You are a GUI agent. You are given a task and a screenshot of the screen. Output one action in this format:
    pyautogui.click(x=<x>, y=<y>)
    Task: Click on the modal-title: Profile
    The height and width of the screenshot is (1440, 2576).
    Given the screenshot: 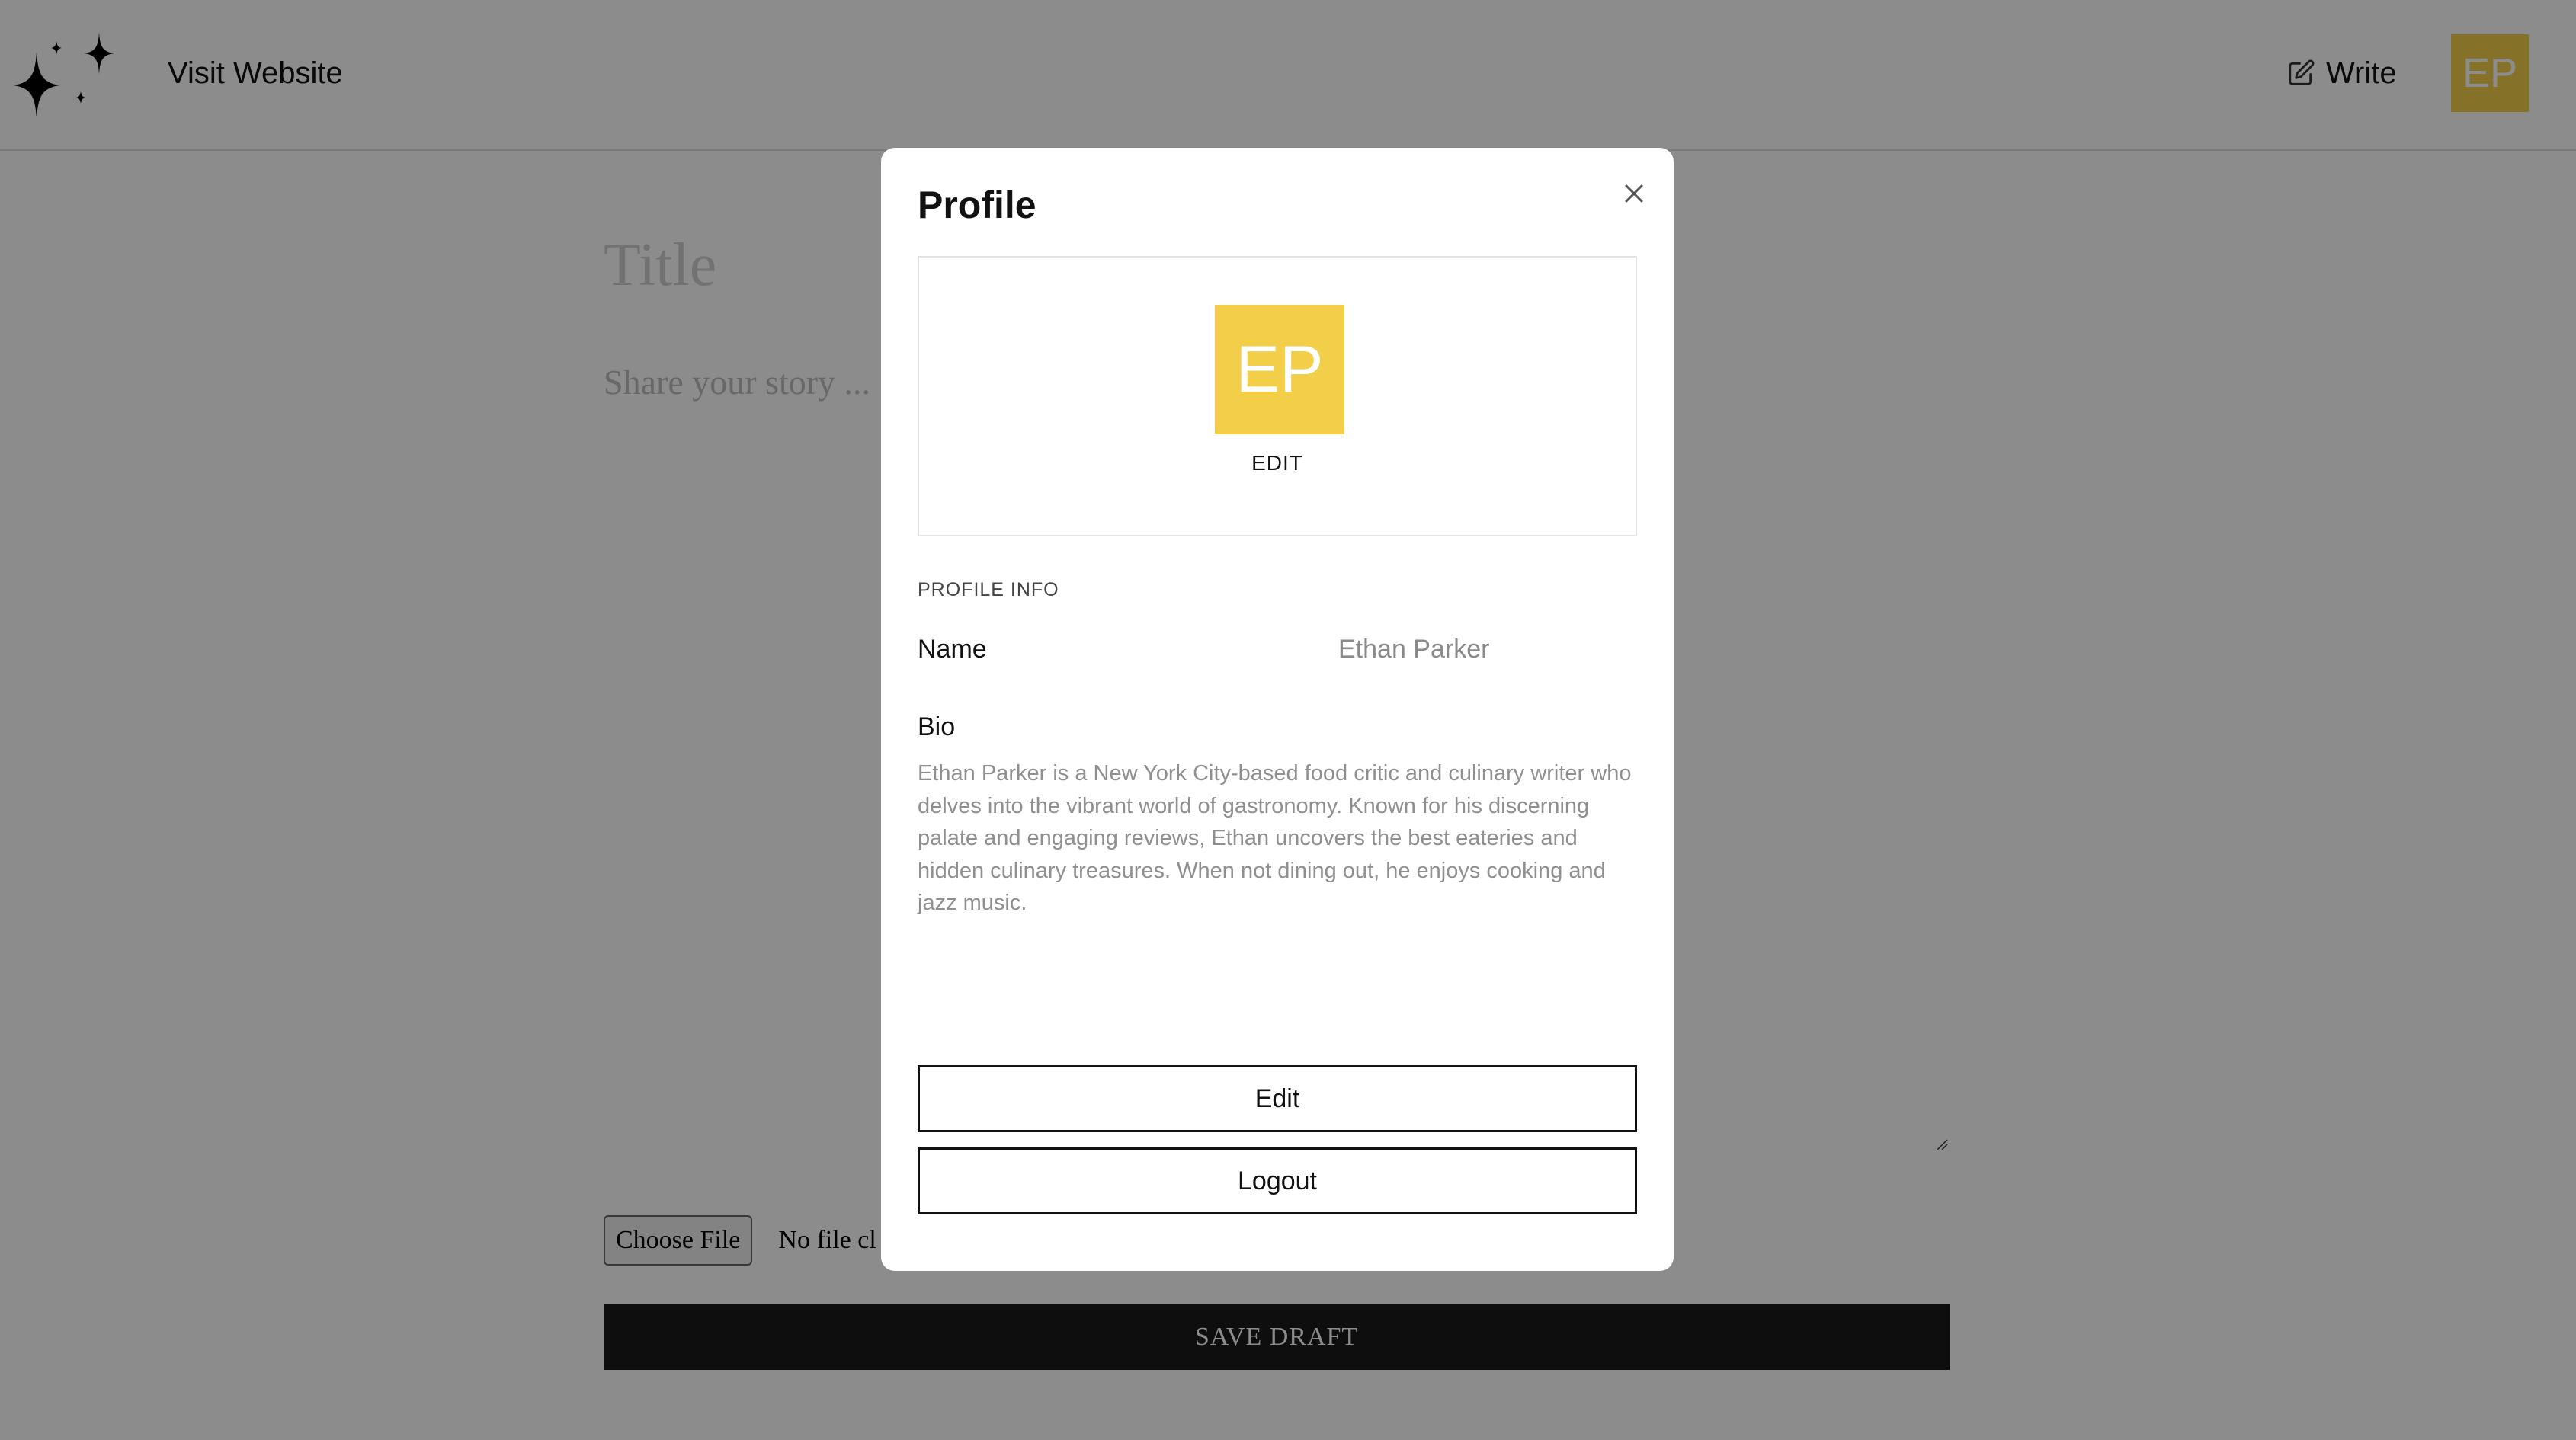 What is the action you would take?
    pyautogui.click(x=977, y=205)
    